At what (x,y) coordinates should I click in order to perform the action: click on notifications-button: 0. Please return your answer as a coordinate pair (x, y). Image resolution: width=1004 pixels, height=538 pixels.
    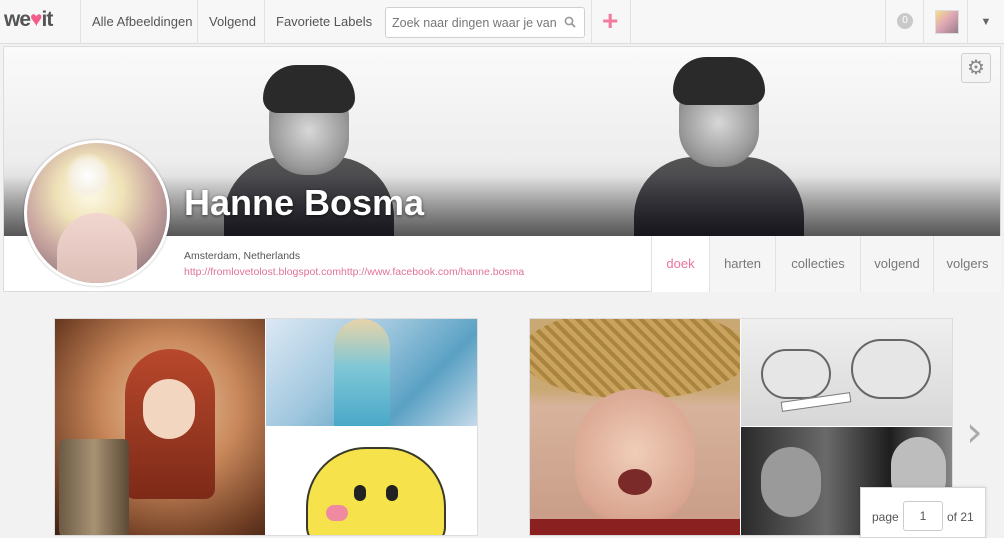
    Looking at the image, I should click on (904, 22).